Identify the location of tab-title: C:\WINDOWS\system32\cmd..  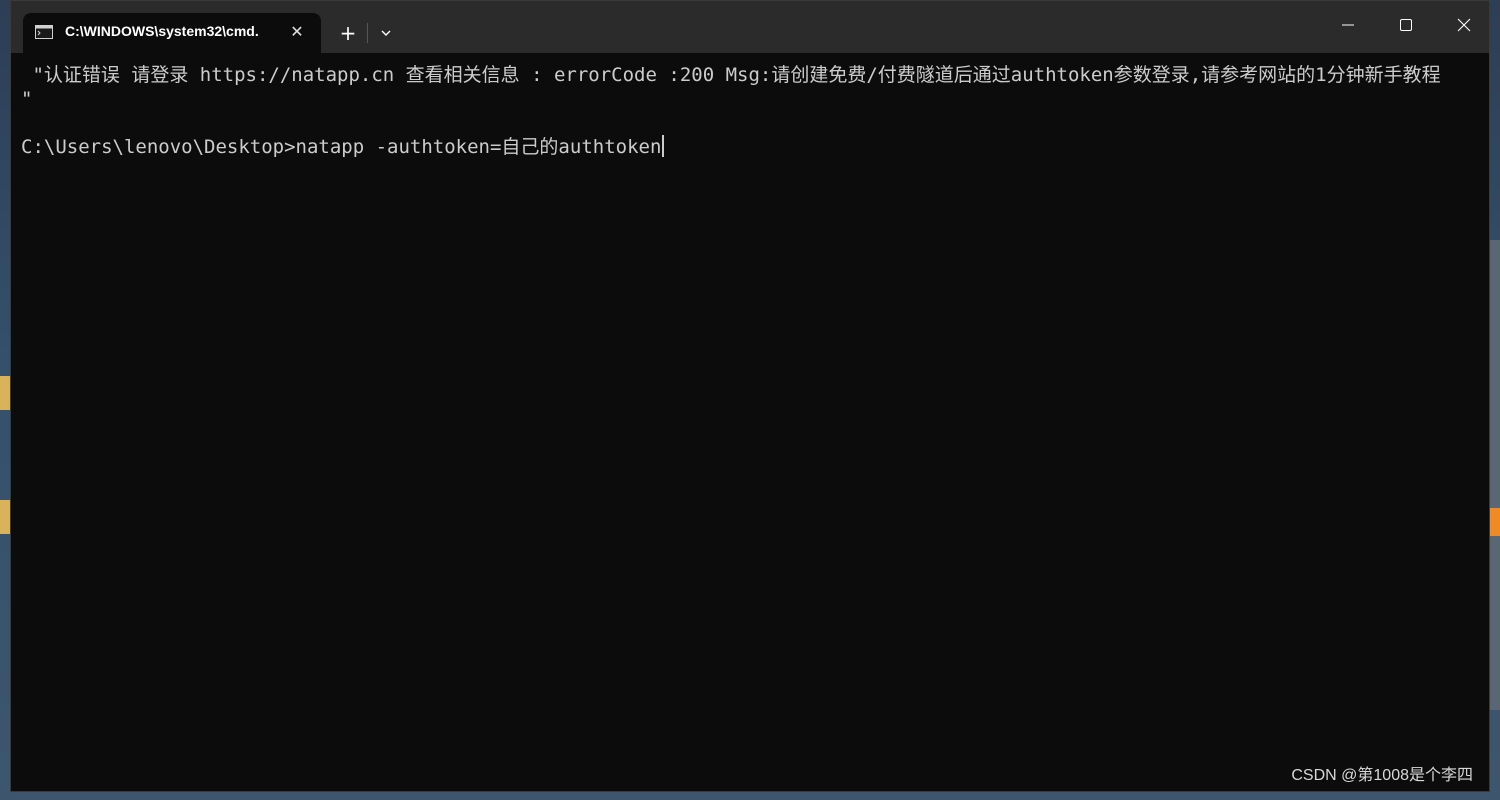
(162, 31).